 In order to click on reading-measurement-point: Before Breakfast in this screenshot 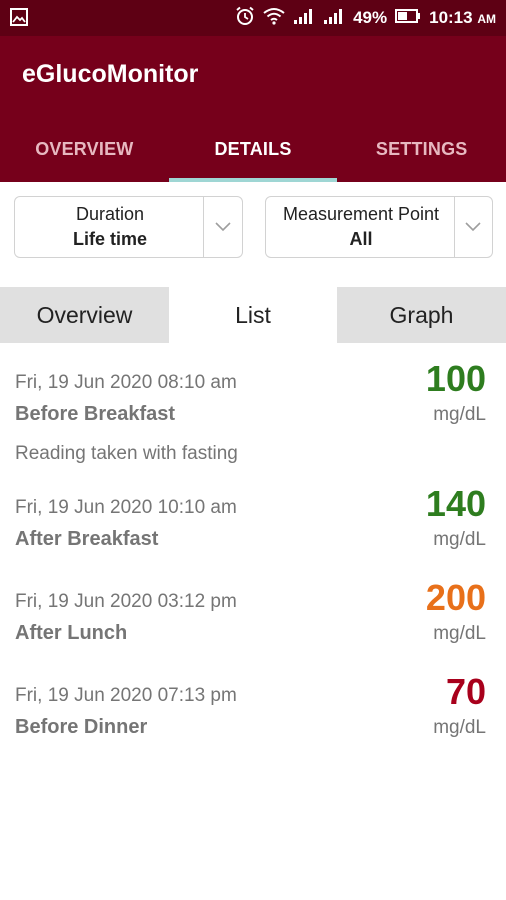, I will do `click(95, 414)`.